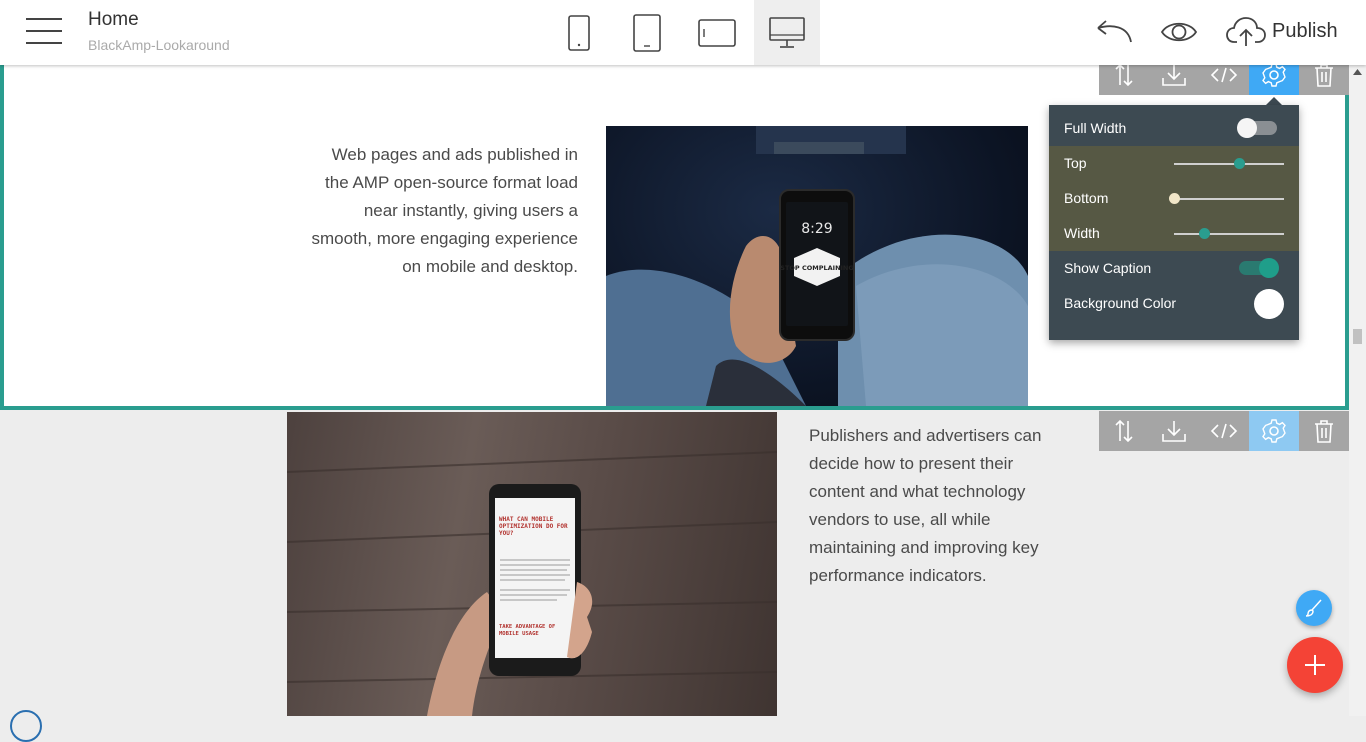  What do you see at coordinates (1269, 304) in the screenshot?
I see `background-color-swatch` at bounding box center [1269, 304].